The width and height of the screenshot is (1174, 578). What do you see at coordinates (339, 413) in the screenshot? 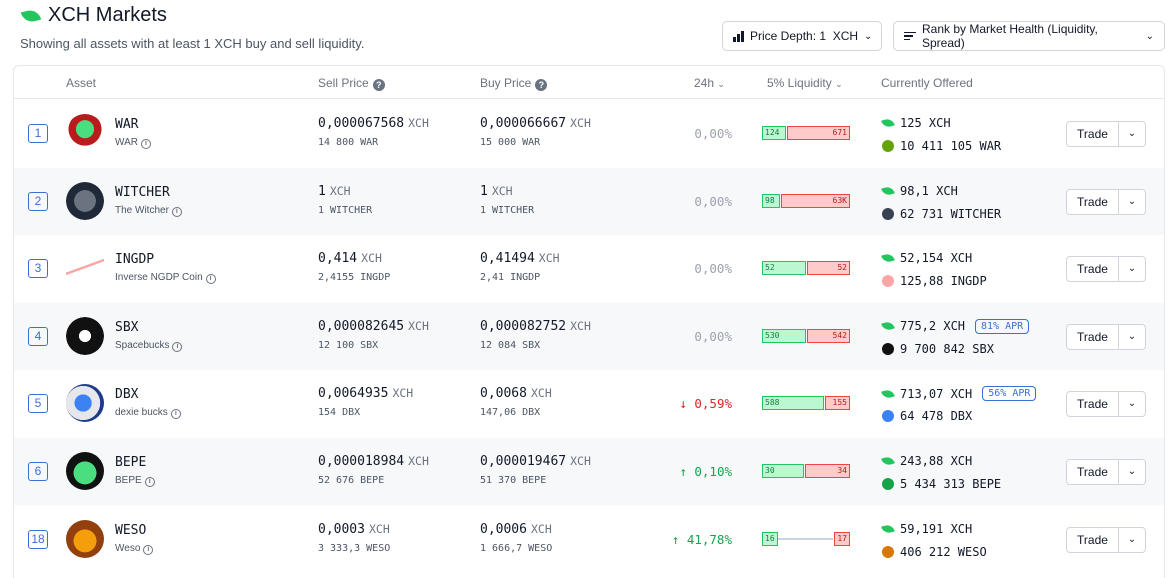
I see `sell-amount: 154 DBX` at bounding box center [339, 413].